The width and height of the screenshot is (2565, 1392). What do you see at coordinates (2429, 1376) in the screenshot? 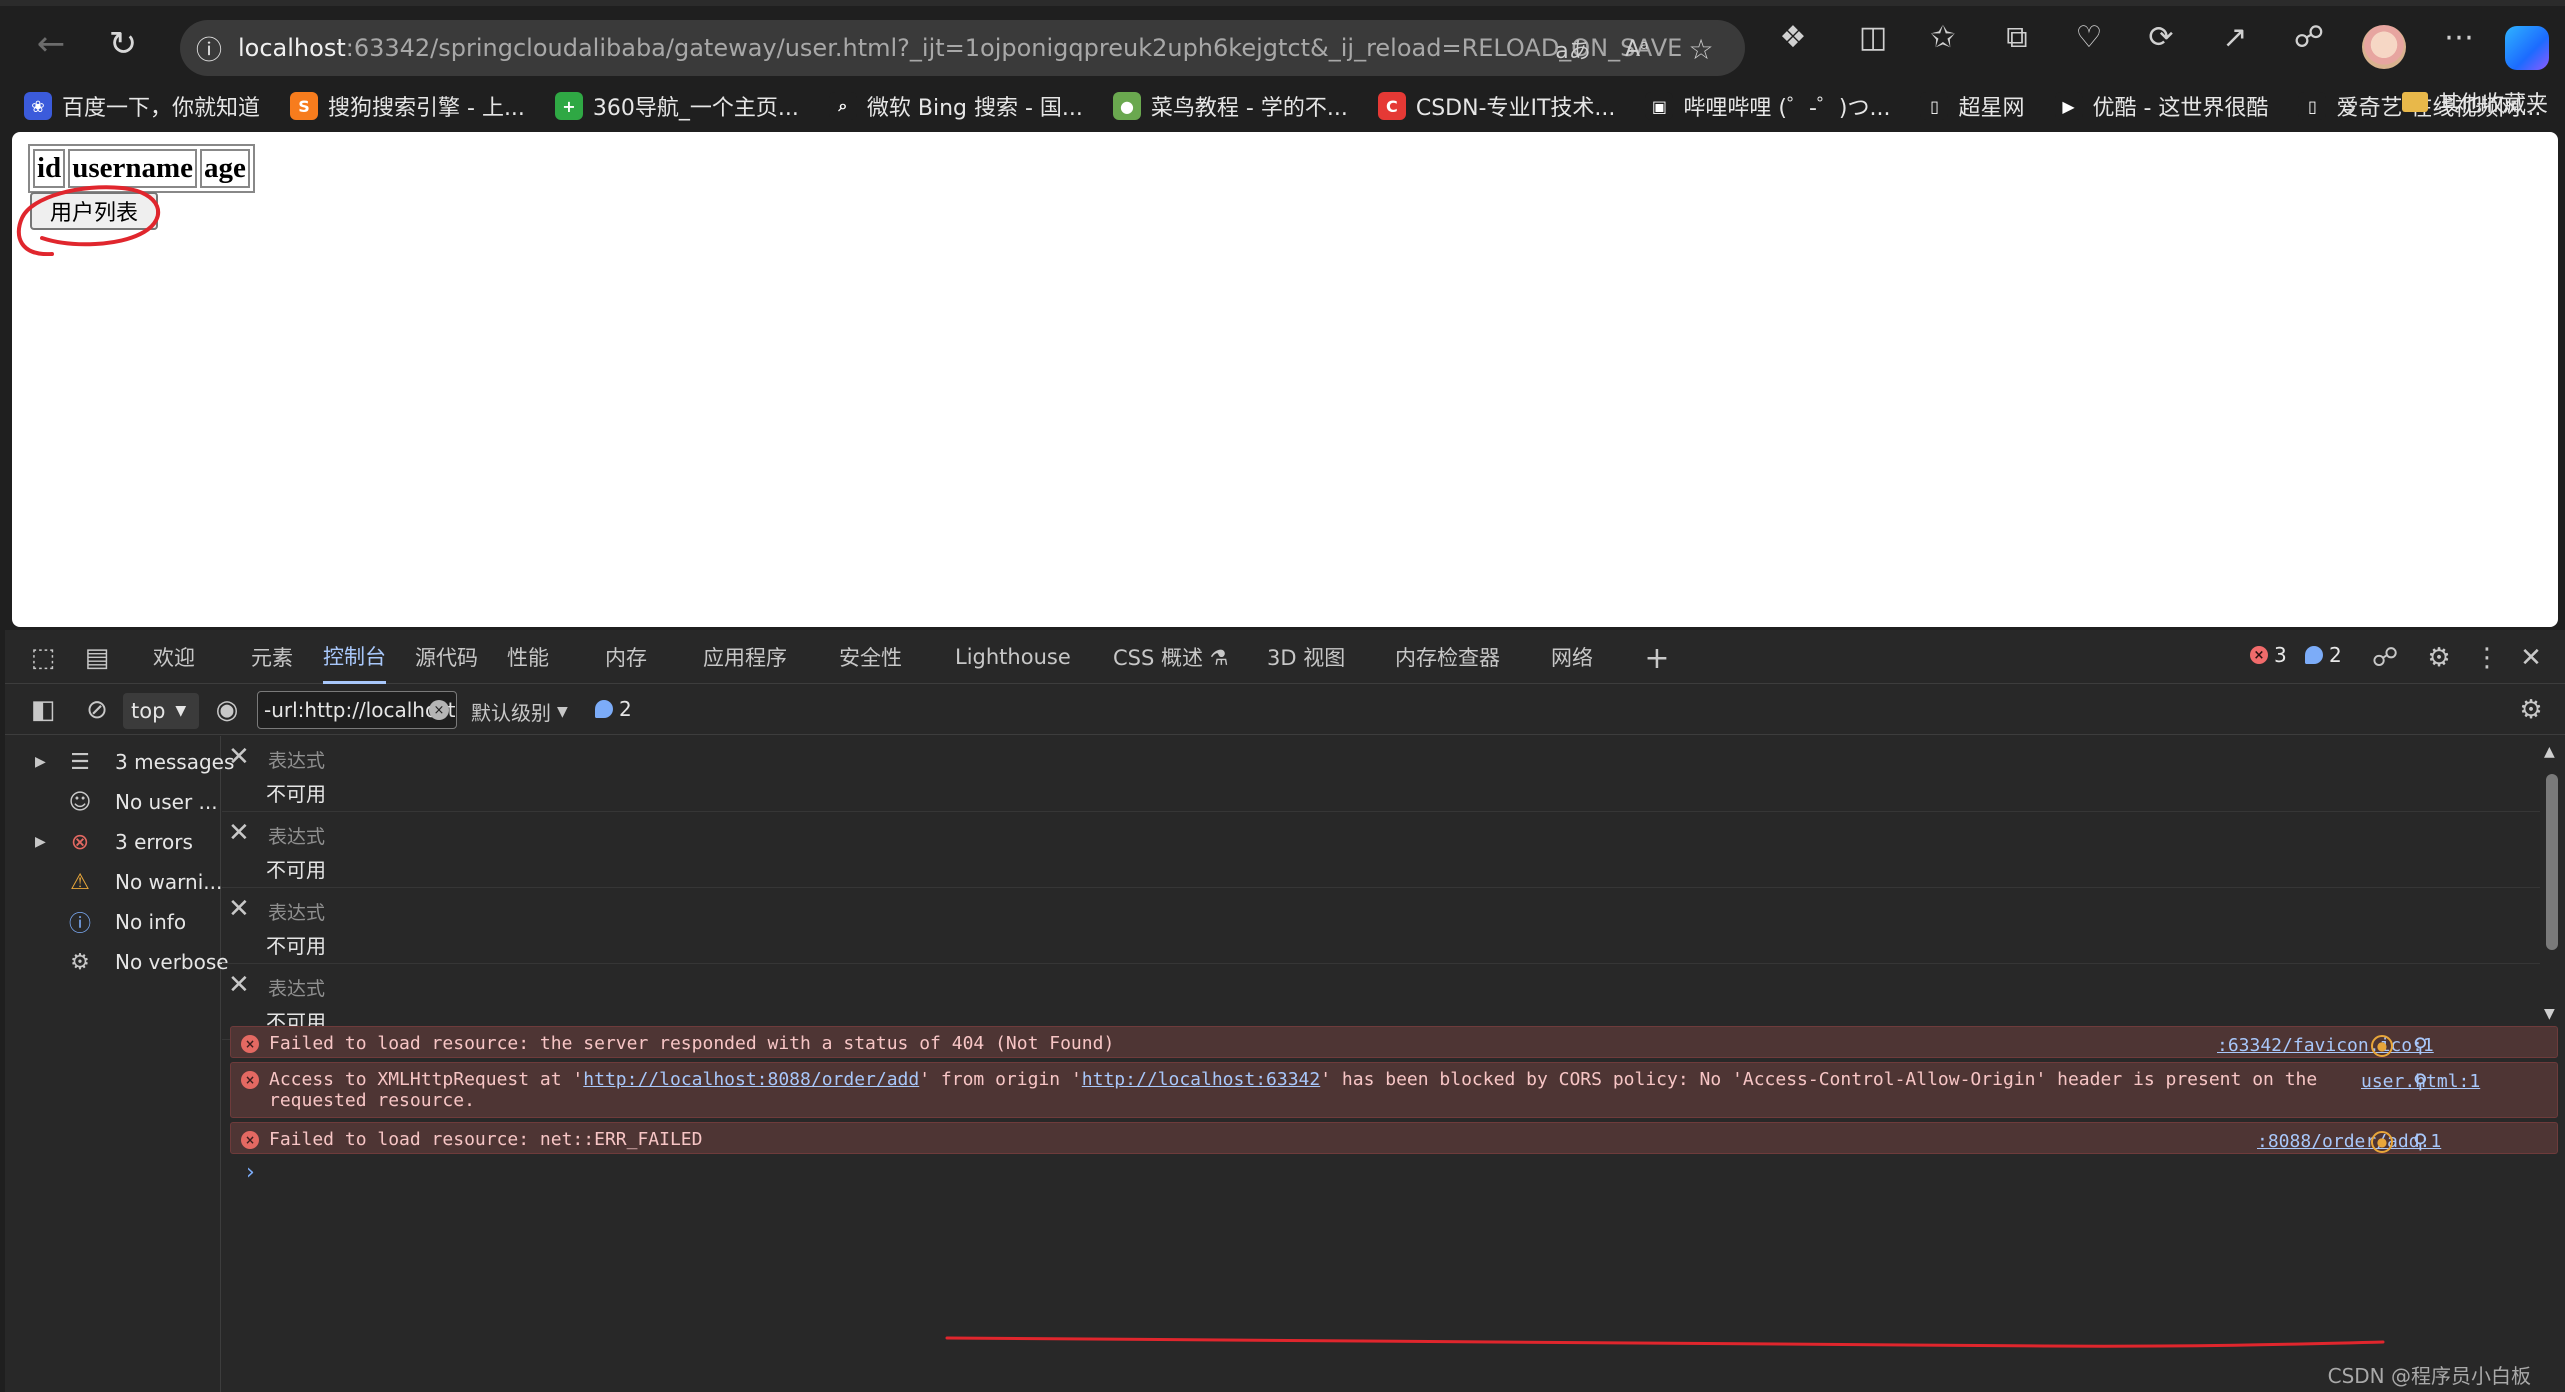
I see `watermark: CSDN @程序员小白板` at bounding box center [2429, 1376].